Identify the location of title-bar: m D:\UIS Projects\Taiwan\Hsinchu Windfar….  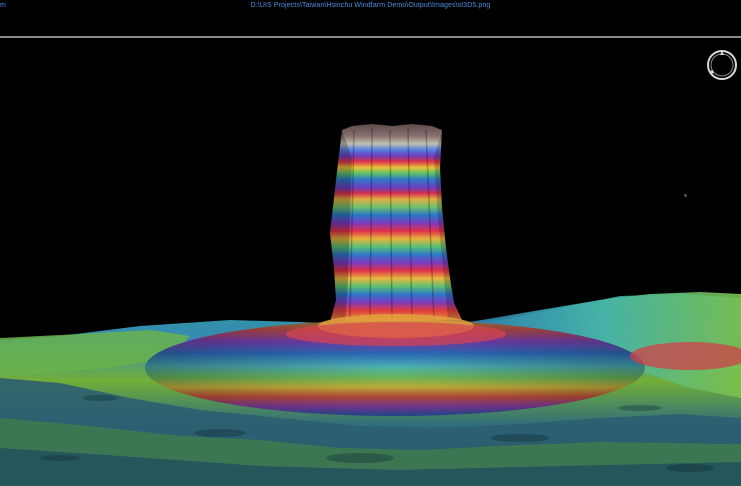
(370, 7).